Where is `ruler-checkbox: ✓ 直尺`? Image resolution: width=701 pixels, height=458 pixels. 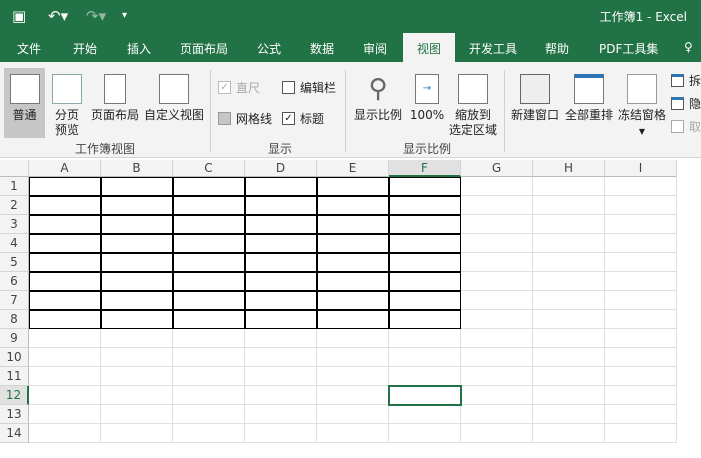 ruler-checkbox: ✓ 直尺 is located at coordinates (239, 87).